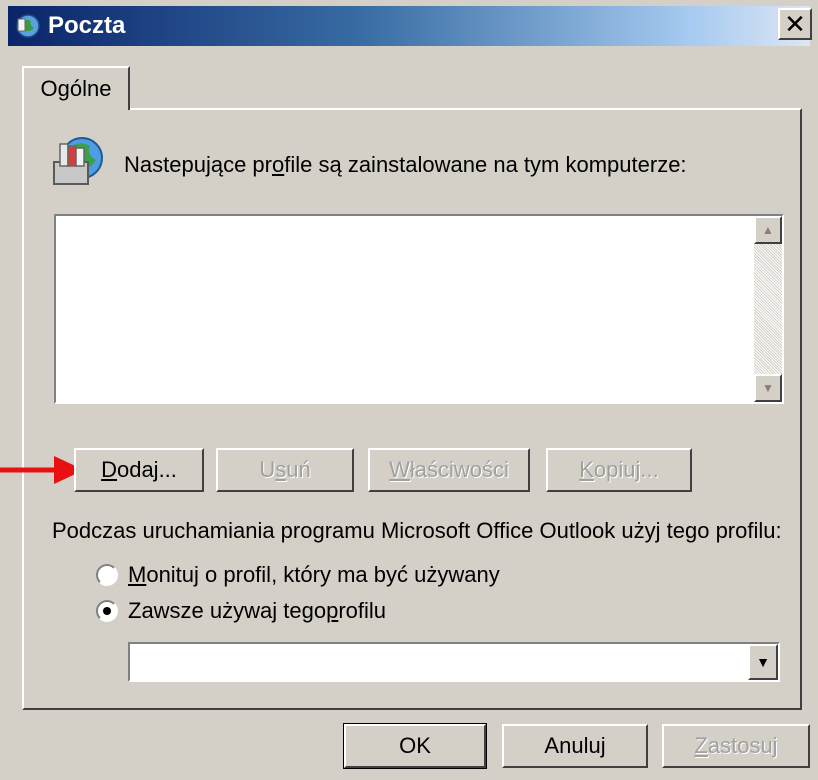  I want to click on remove-button-label: U, so click(267, 469).